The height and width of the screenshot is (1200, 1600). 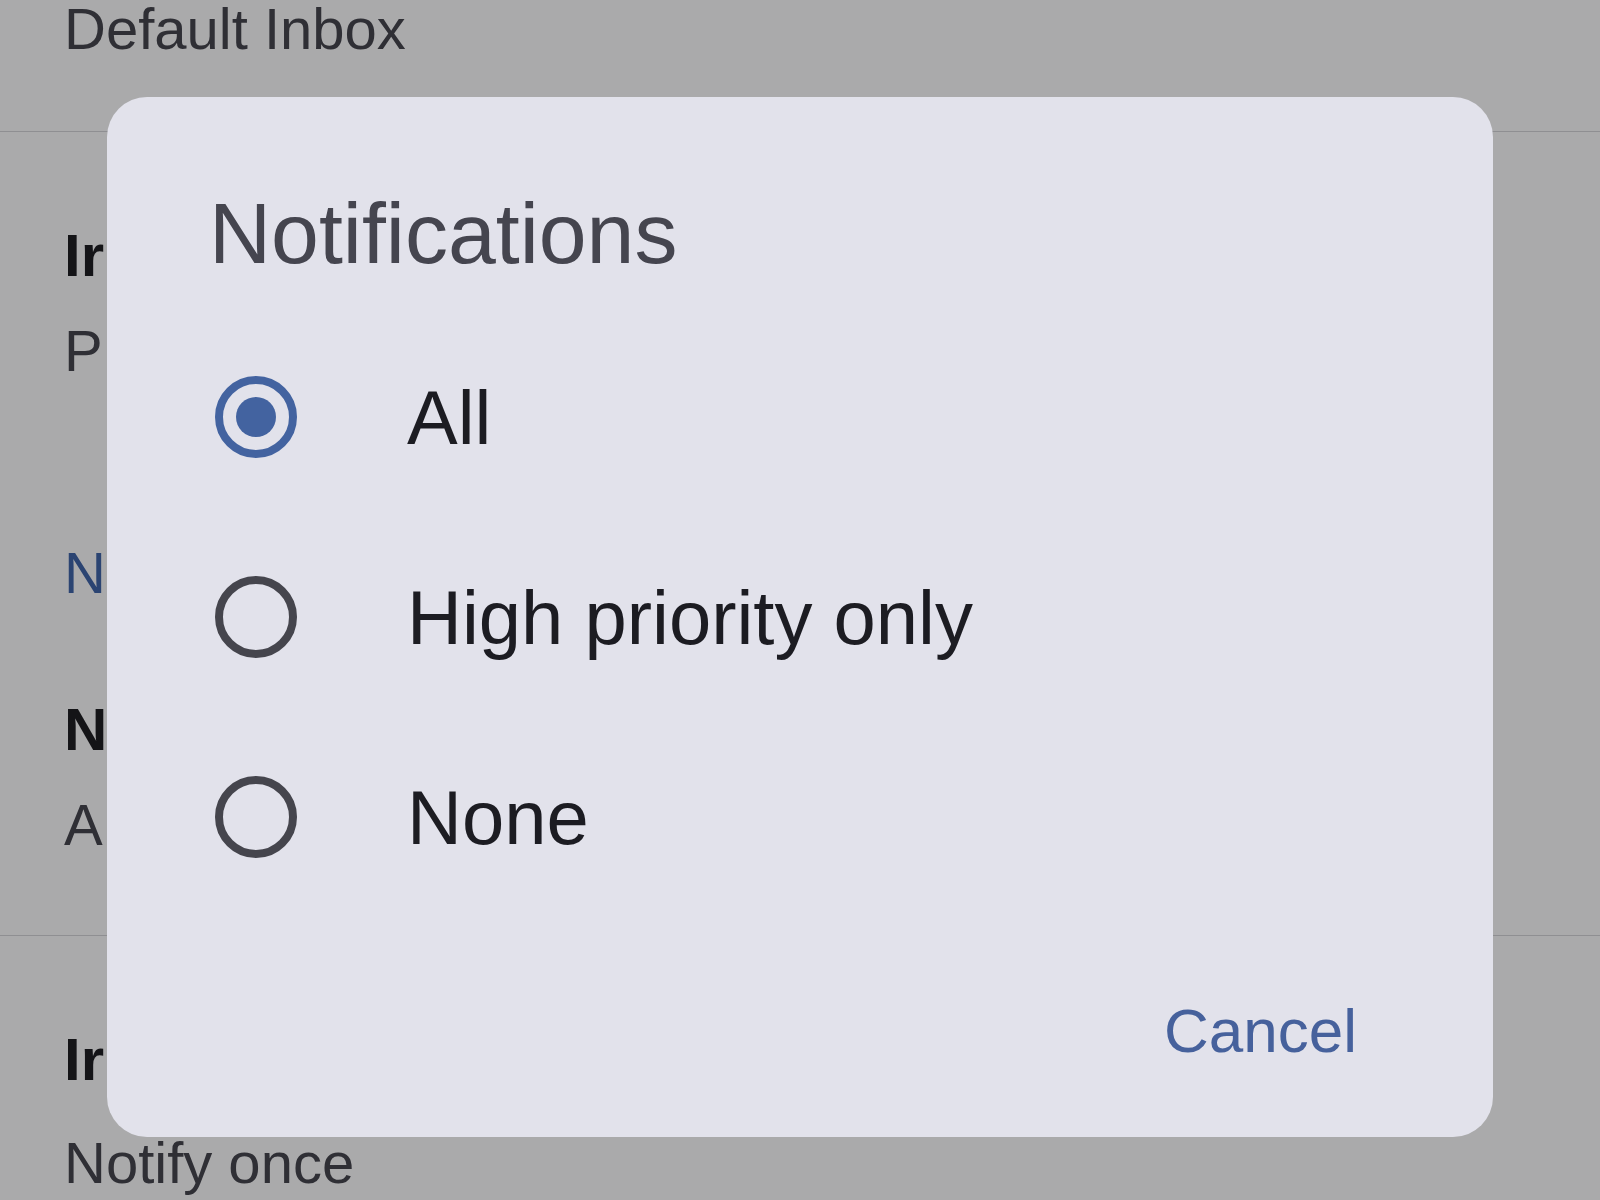 I want to click on radio-option: None, so click(x=399, y=817).